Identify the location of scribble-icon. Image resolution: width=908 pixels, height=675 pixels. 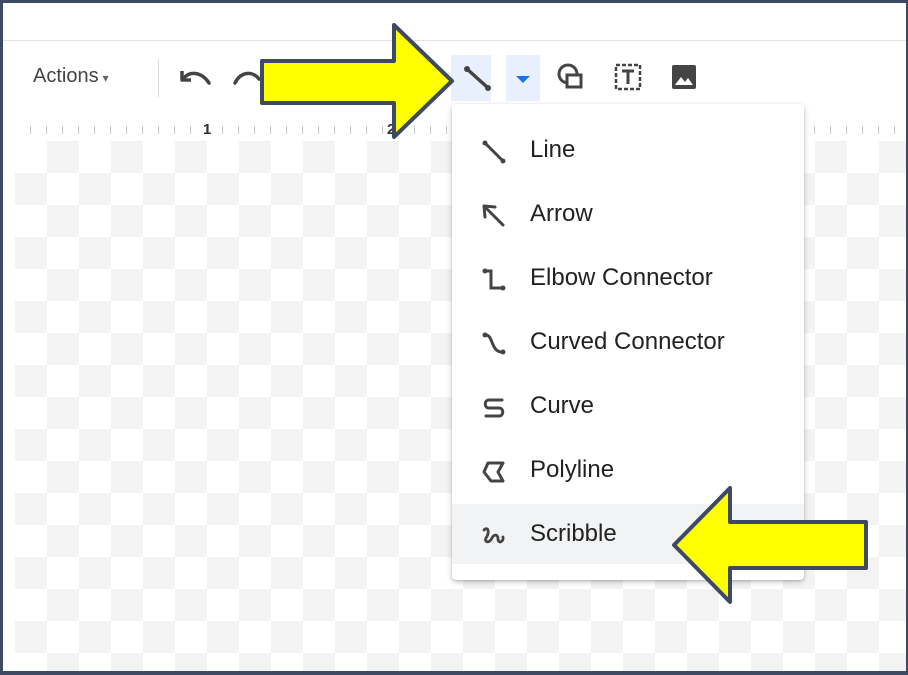
(493, 535).